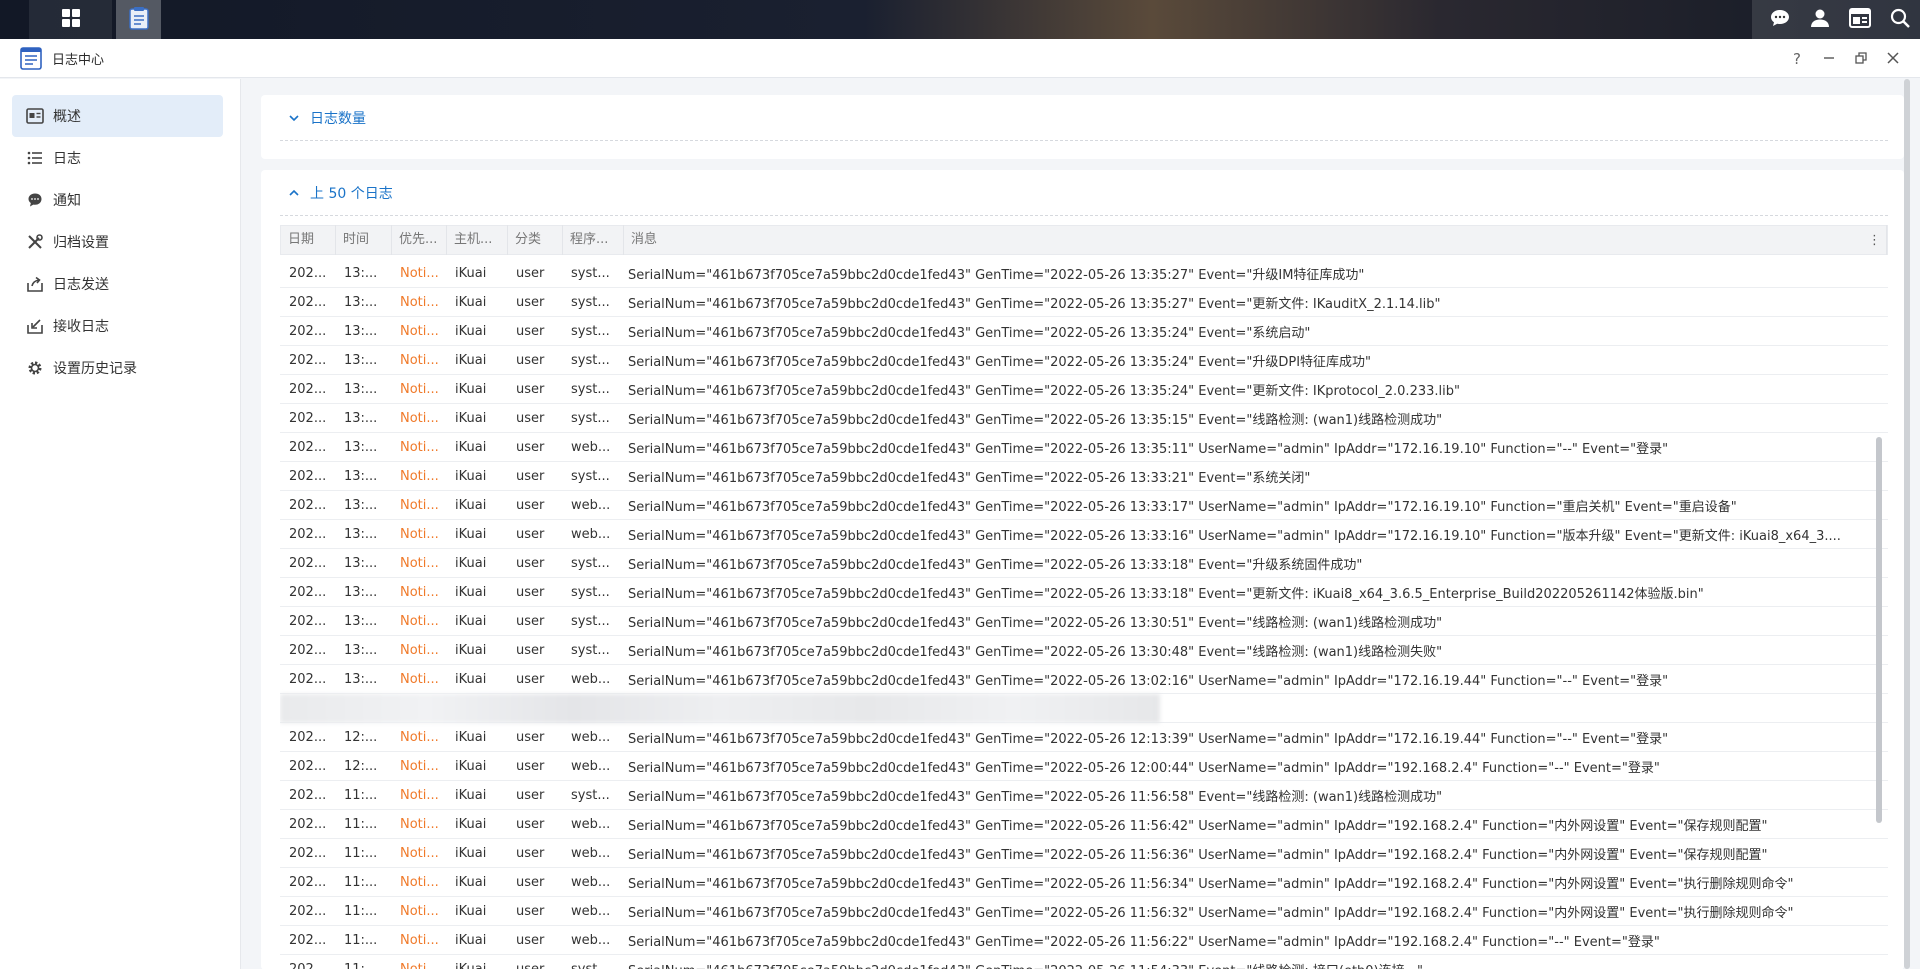  I want to click on chevron-down-icon, so click(294, 118).